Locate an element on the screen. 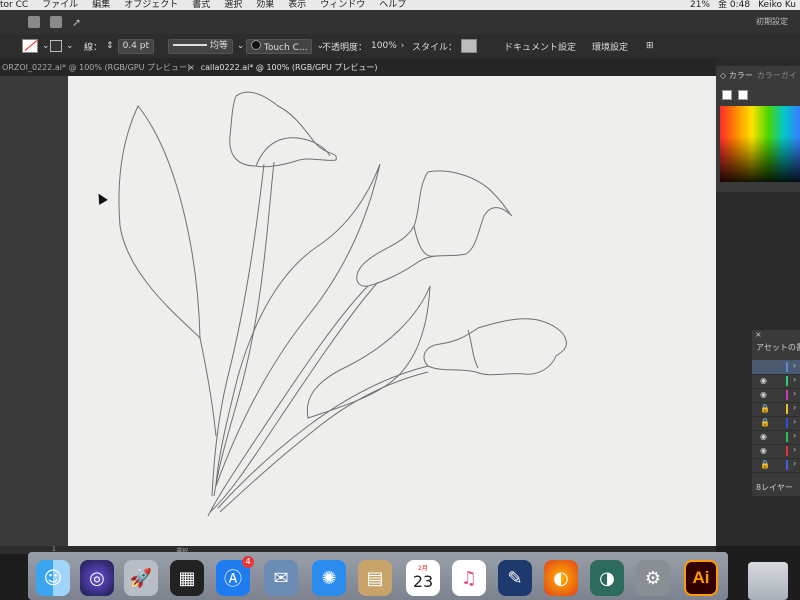  battery-status: 21% is located at coordinates (700, 5).